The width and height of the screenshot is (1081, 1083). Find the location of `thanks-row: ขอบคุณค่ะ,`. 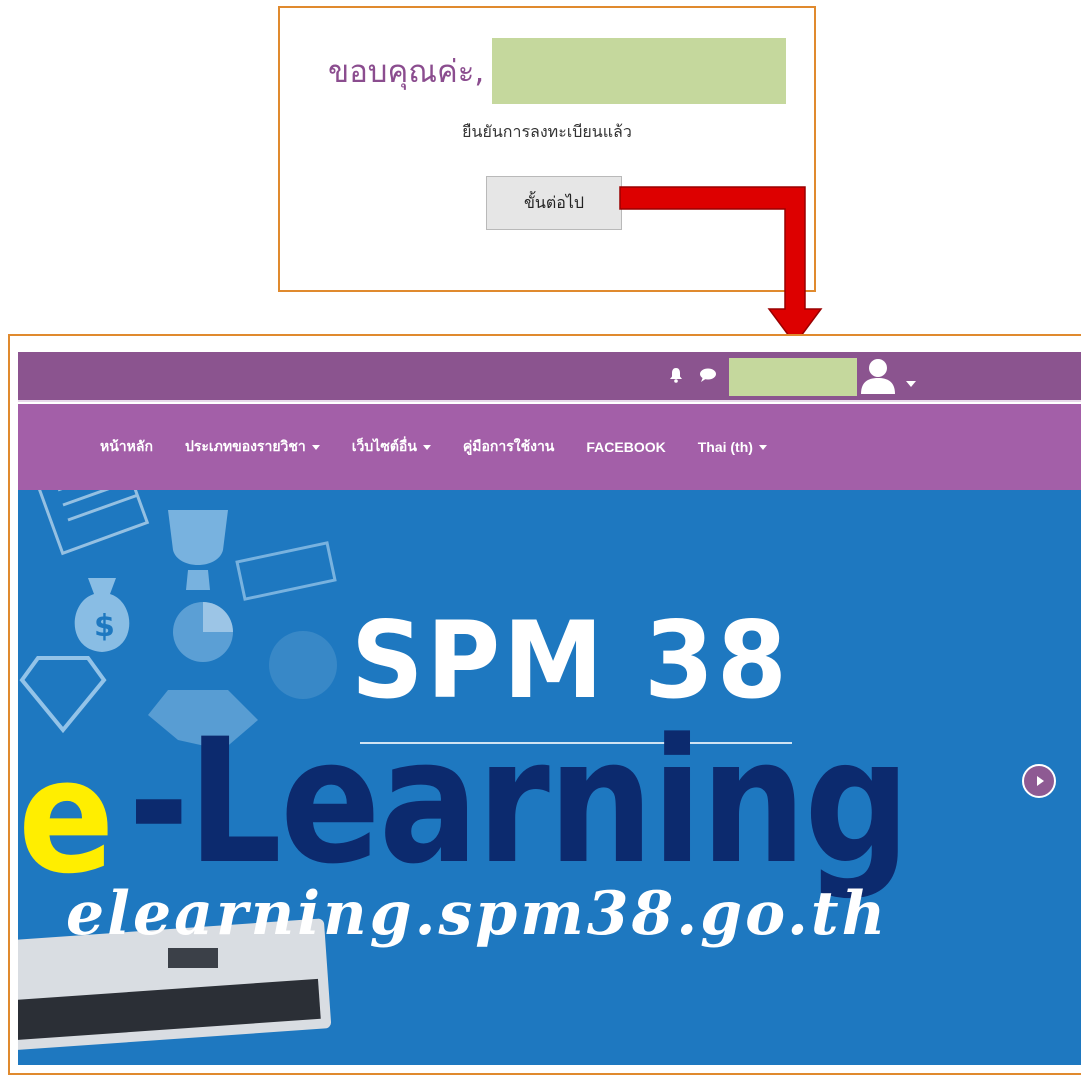

thanks-row: ขอบคุณค่ะ, is located at coordinates (557, 71).